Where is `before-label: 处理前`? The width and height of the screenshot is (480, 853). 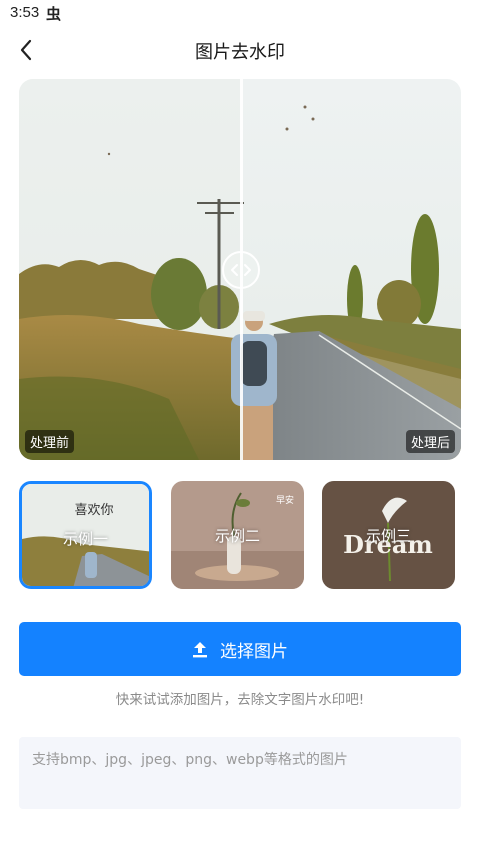 before-label: 处理前 is located at coordinates (50, 441).